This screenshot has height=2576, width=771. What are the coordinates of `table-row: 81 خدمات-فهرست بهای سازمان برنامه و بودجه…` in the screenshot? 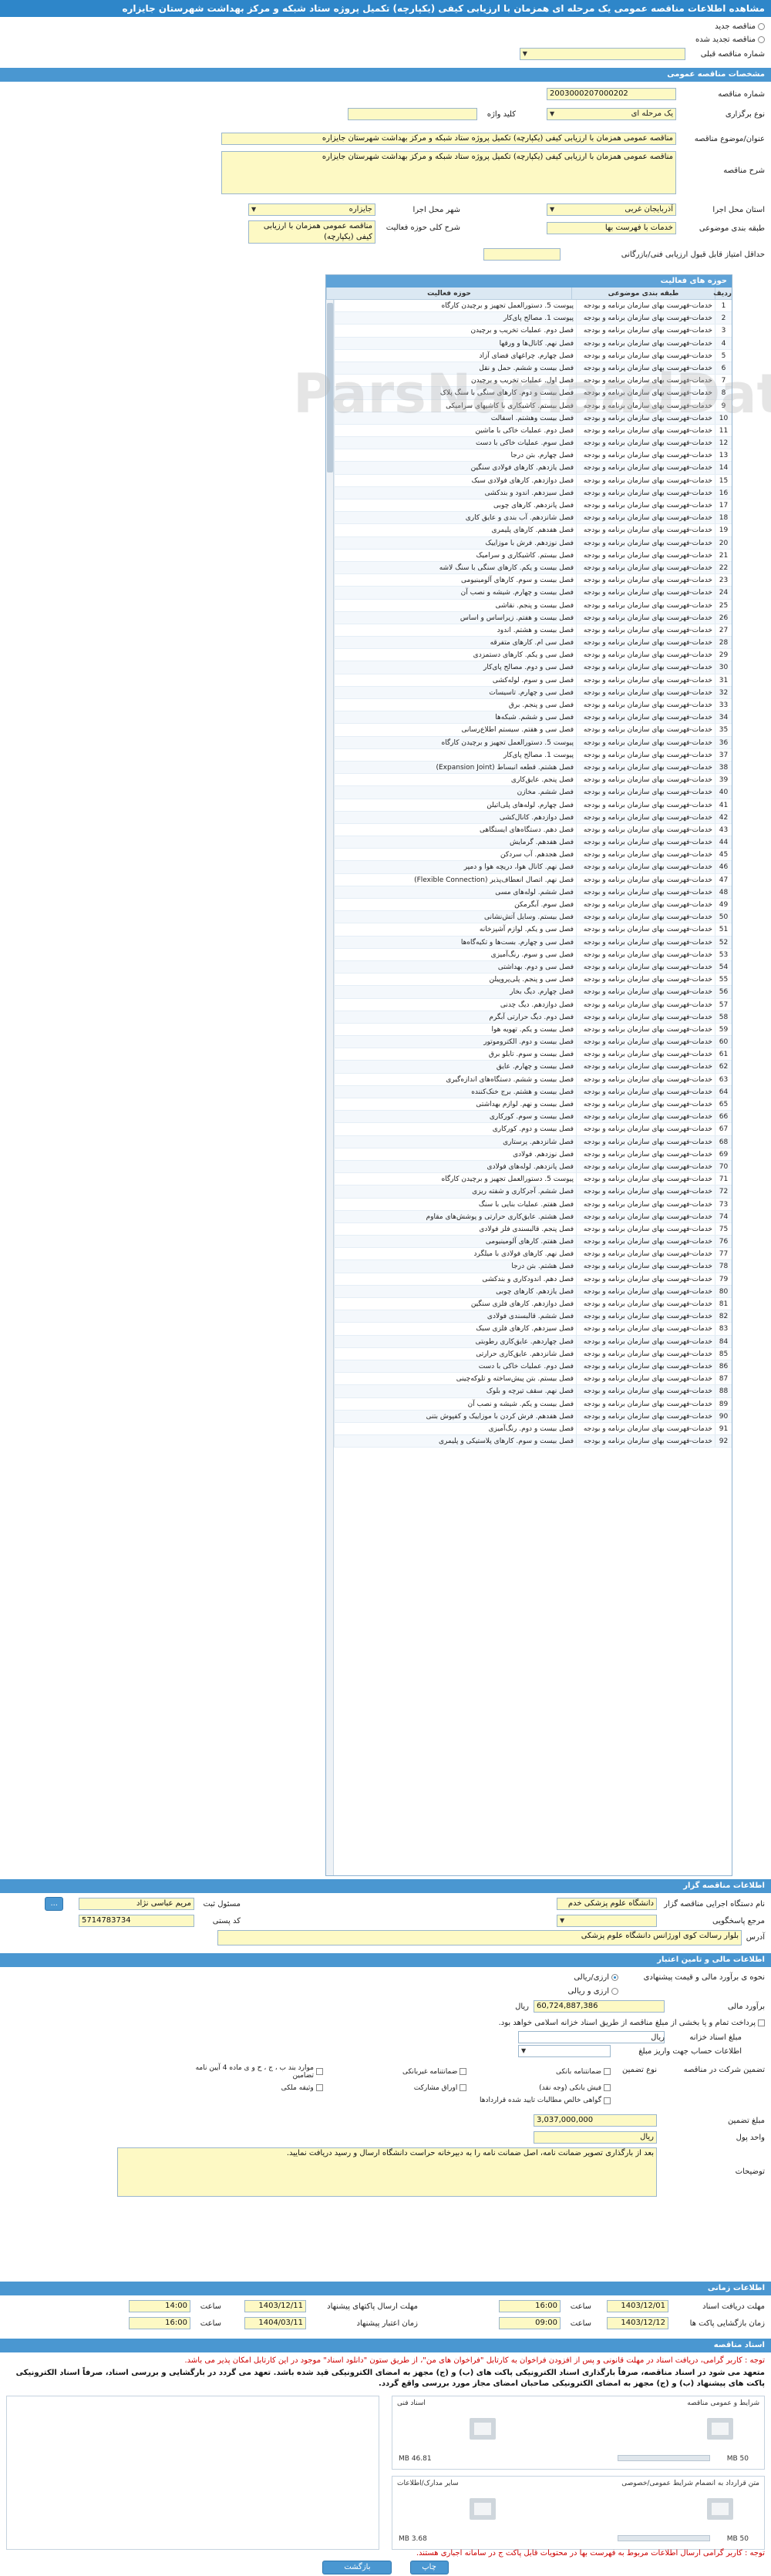 It's located at (533, 1304).